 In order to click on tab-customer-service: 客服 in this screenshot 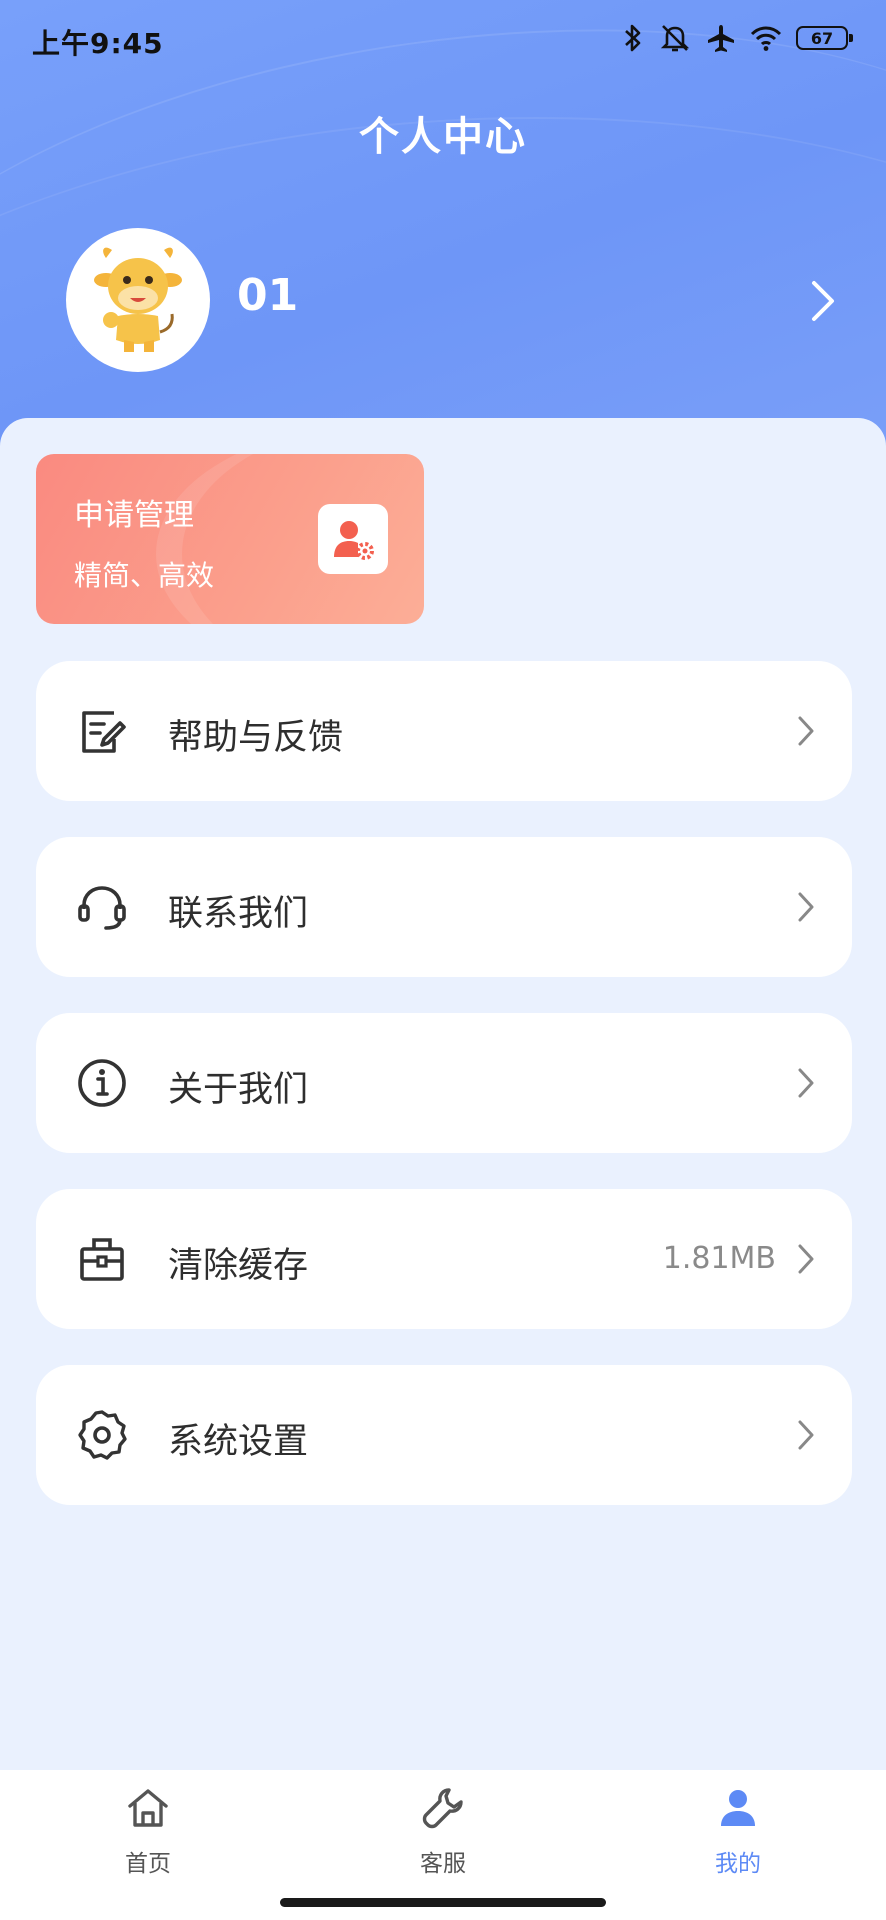, I will do `click(443, 1830)`.